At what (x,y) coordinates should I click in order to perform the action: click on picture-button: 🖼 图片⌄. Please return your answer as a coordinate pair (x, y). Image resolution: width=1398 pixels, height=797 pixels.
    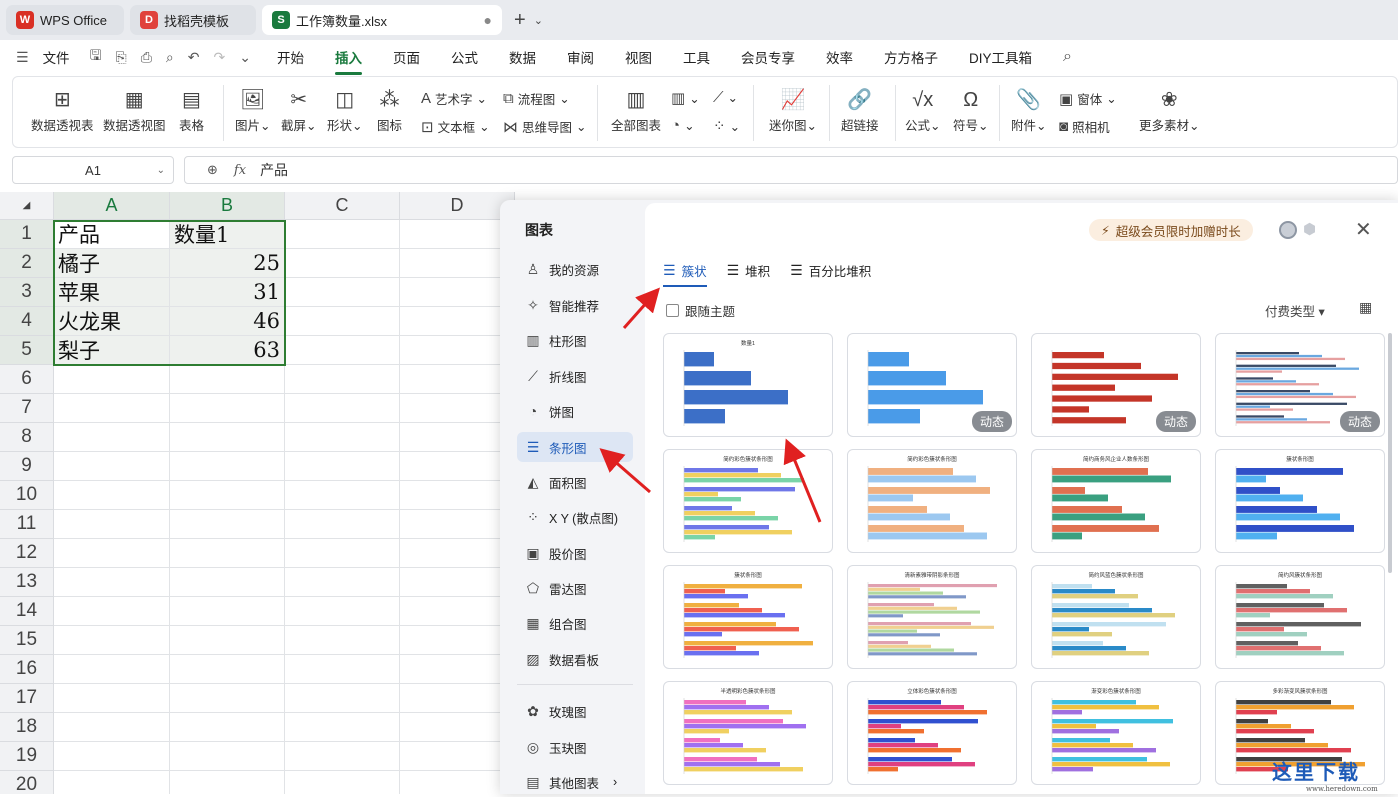
    Looking at the image, I should click on (253, 109).